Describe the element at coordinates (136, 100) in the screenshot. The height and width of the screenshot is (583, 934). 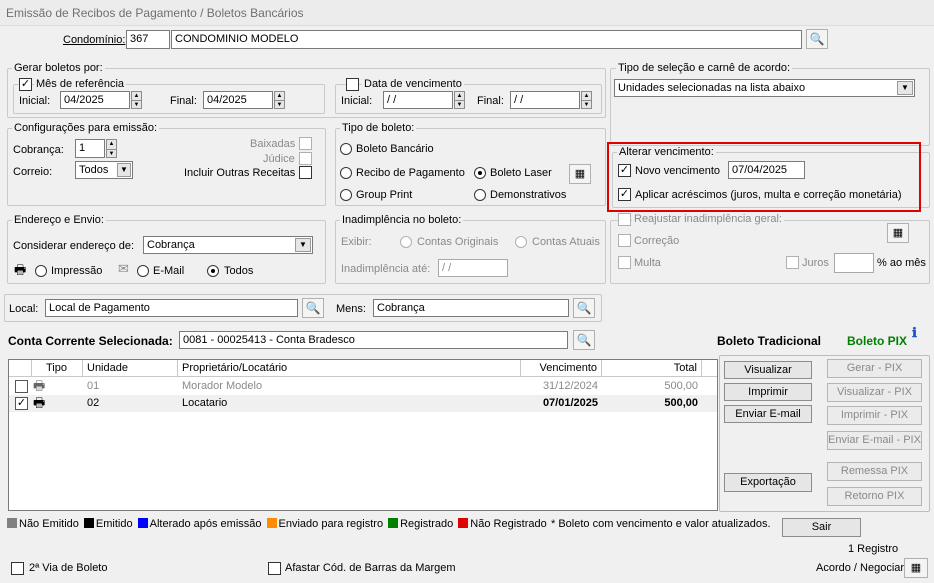
I see `mes-ref-inicial-spinner: ▲ ▼` at that location.